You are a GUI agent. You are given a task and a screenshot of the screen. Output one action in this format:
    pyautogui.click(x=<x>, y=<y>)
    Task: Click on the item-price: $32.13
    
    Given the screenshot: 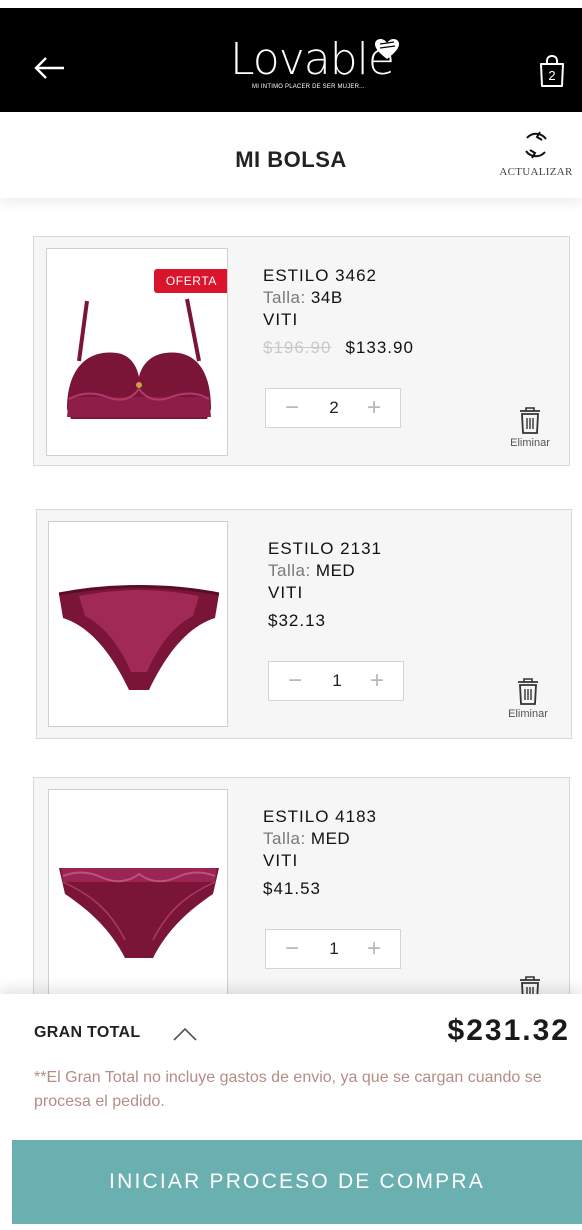 What is the action you would take?
    pyautogui.click(x=325, y=621)
    